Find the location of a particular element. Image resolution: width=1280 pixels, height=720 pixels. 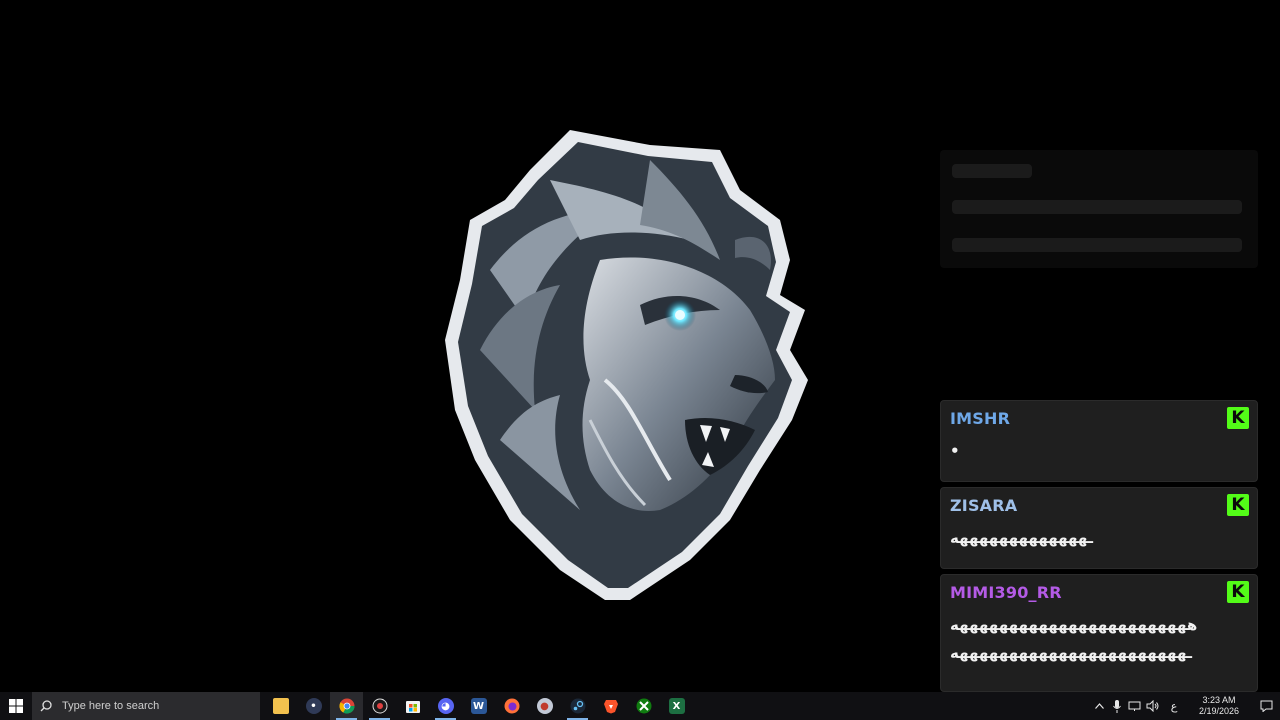

taskbar-app-photo: ● is located at coordinates (544, 706).